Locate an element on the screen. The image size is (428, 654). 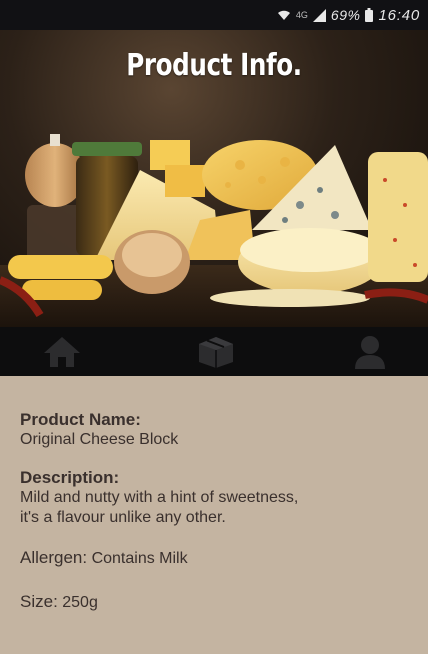
clock-time: 16:40 is located at coordinates (399, 15).